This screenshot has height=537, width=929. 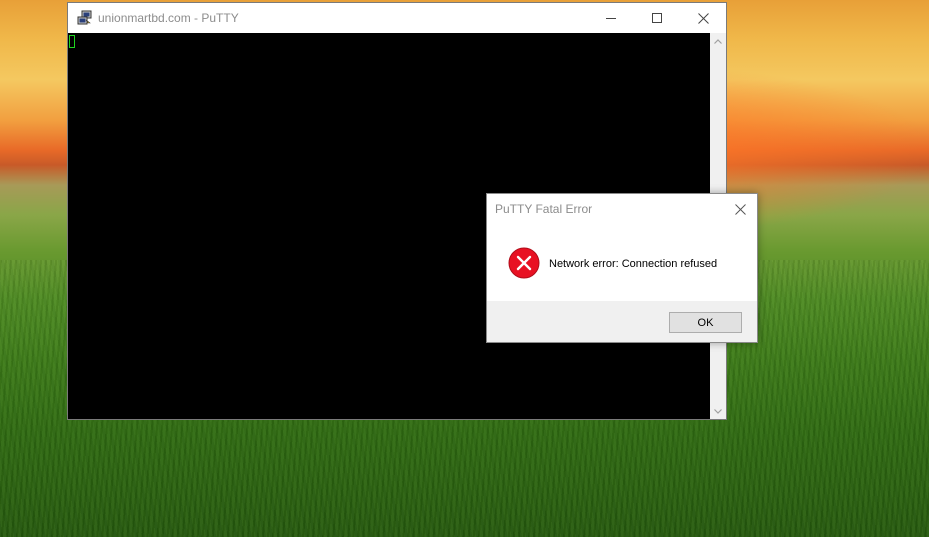 I want to click on chevron-down-icon, so click(x=718, y=411).